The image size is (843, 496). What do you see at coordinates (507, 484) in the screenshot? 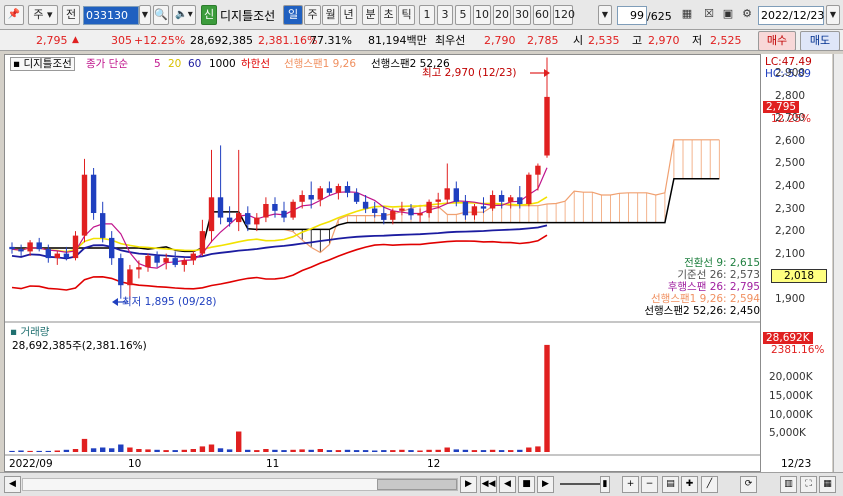
I see `prev-button: ◀` at bounding box center [507, 484].